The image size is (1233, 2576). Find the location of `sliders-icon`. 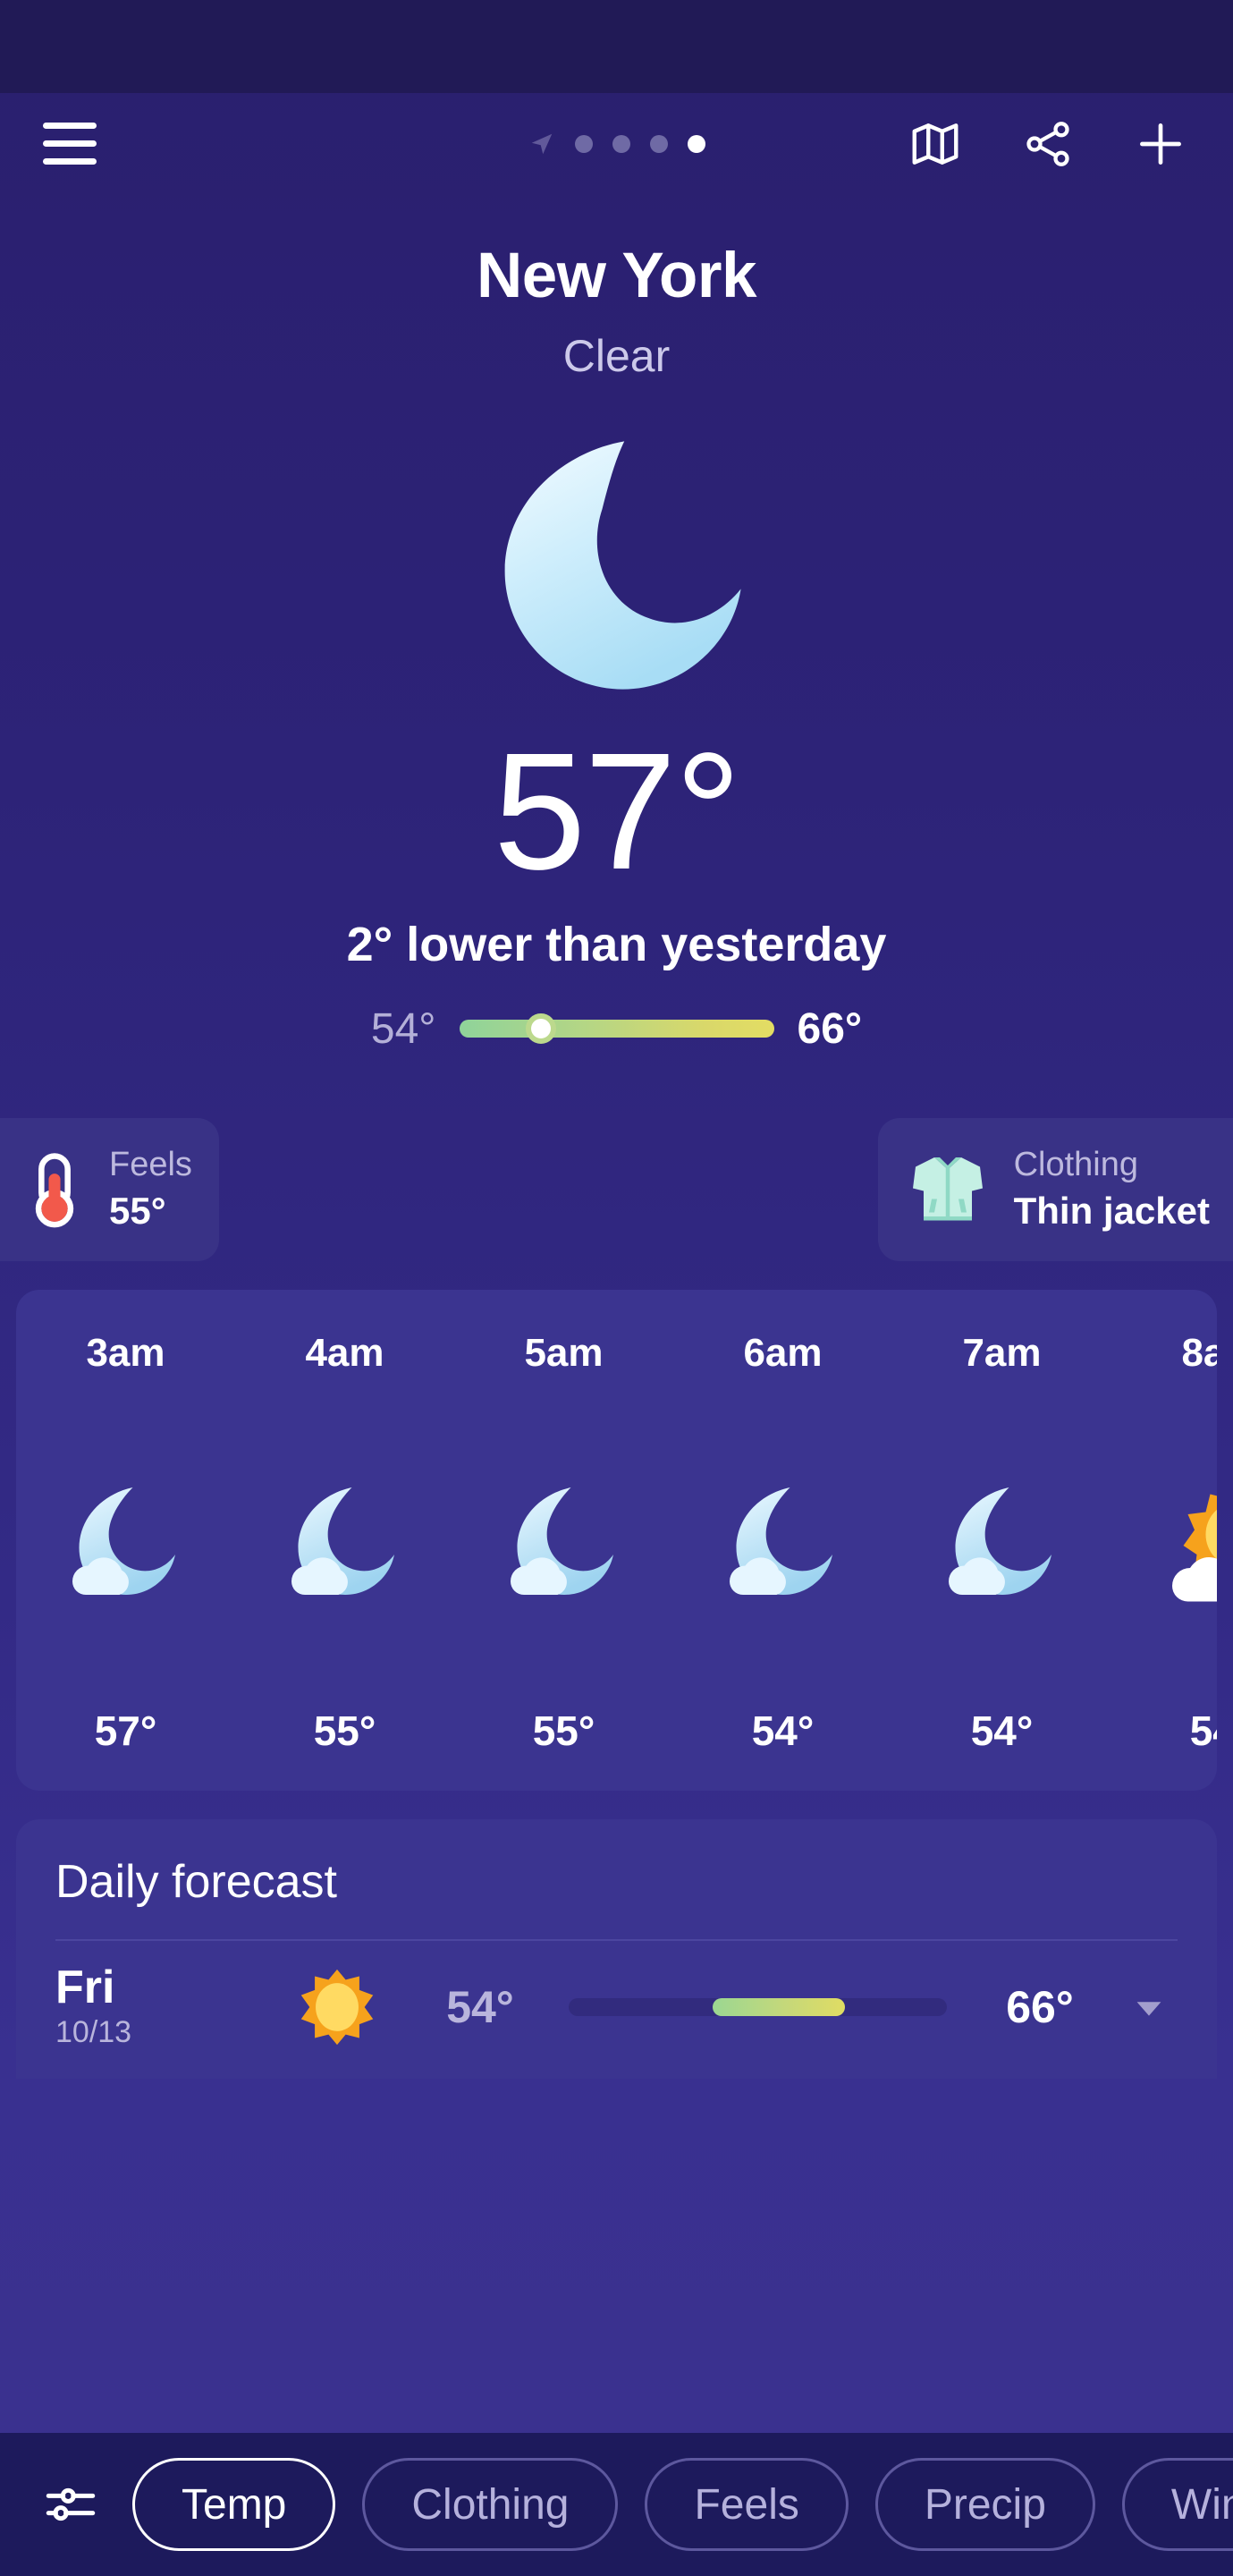

sliders-icon is located at coordinates (71, 2504).